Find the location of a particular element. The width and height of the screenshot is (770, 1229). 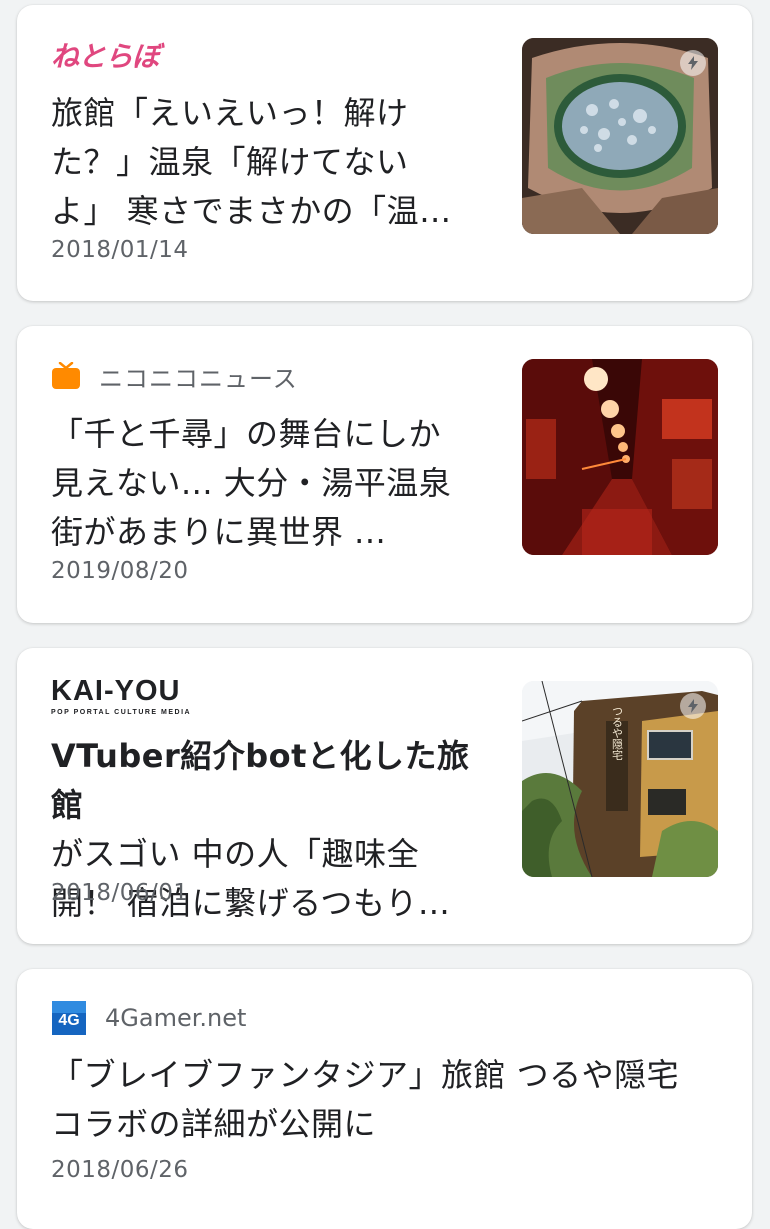

publish-date: 2018/06/26 is located at coordinates (120, 1170).